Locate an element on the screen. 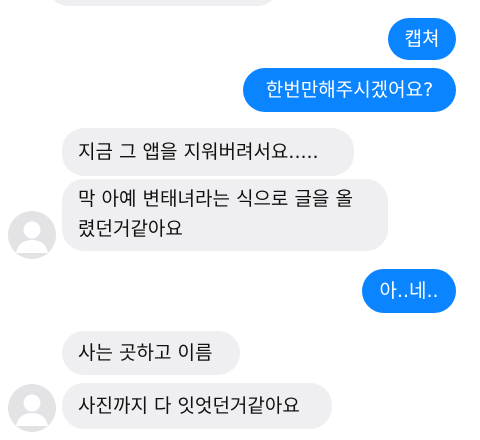 This screenshot has height=440, width=480. incoming-message-4: 사진까지 다 잇엇던거같아요 is located at coordinates (197, 406).